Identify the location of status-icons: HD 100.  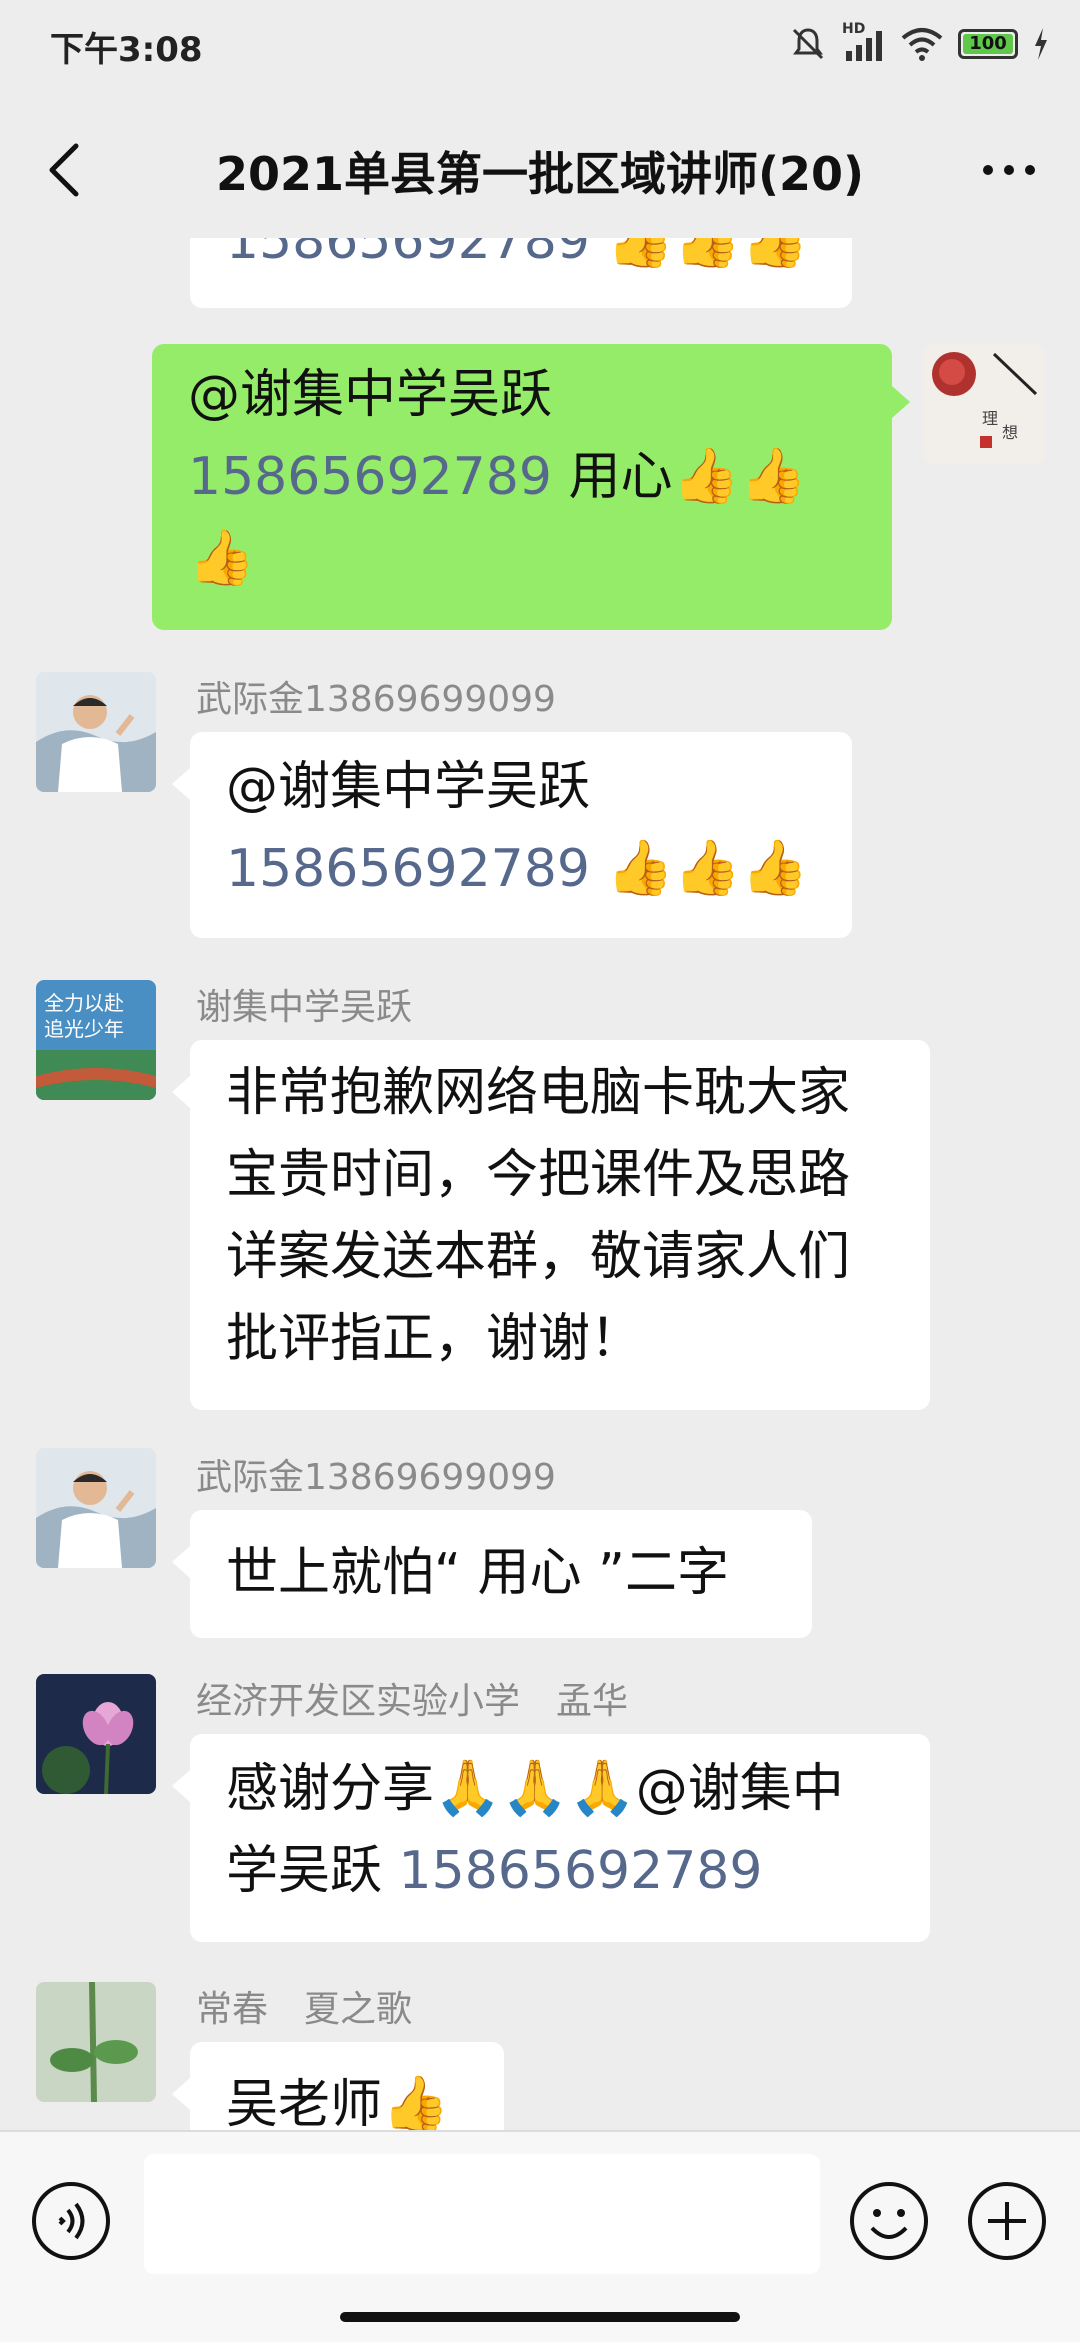
(919, 43).